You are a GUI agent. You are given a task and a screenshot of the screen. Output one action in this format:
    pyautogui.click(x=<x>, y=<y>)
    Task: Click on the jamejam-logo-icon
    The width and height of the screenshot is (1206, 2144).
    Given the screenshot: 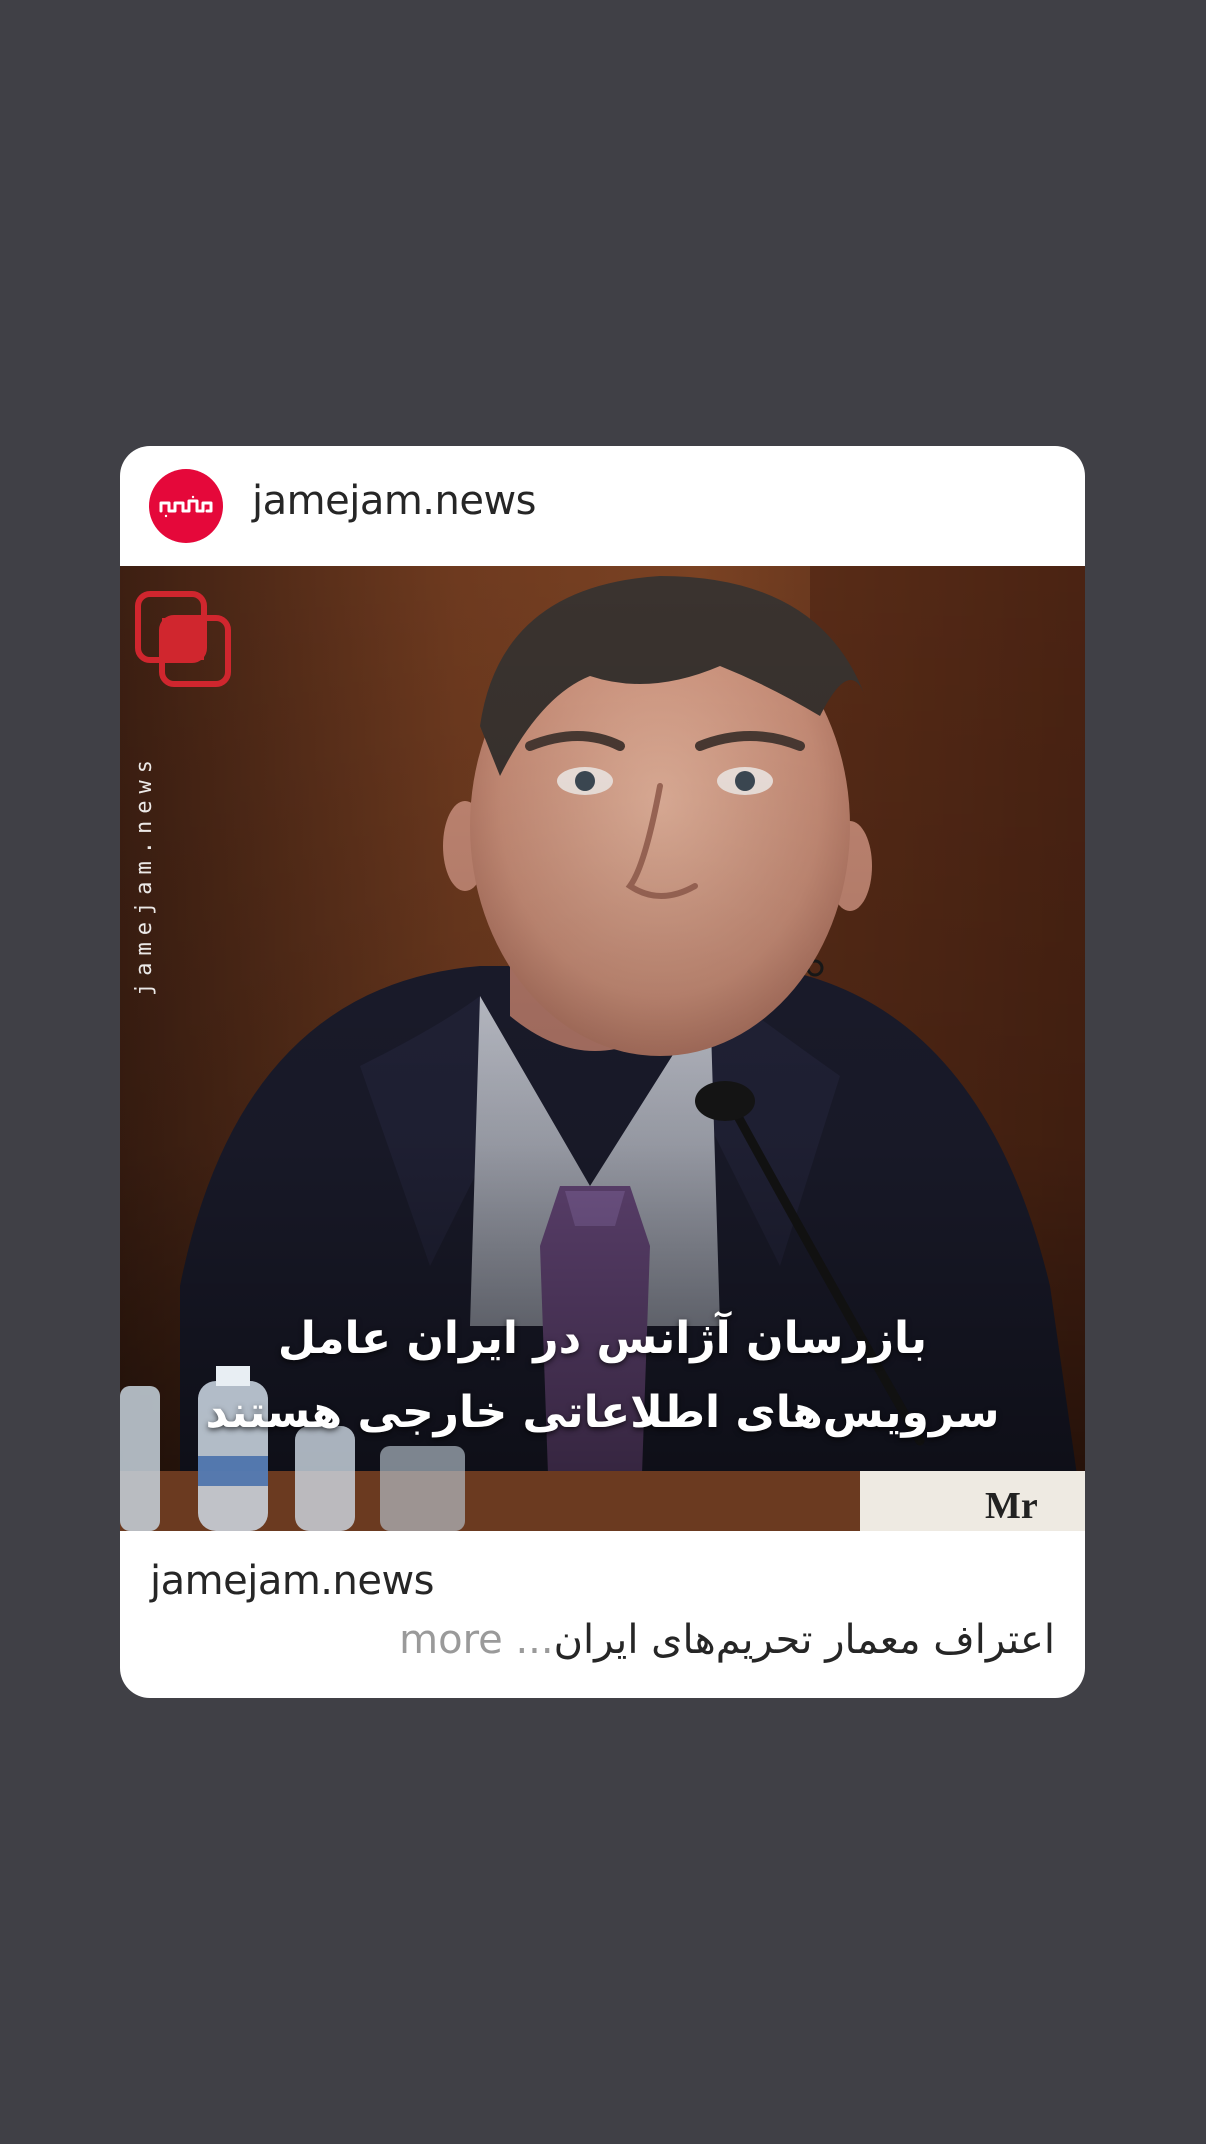 What is the action you would take?
    pyautogui.click(x=186, y=506)
    